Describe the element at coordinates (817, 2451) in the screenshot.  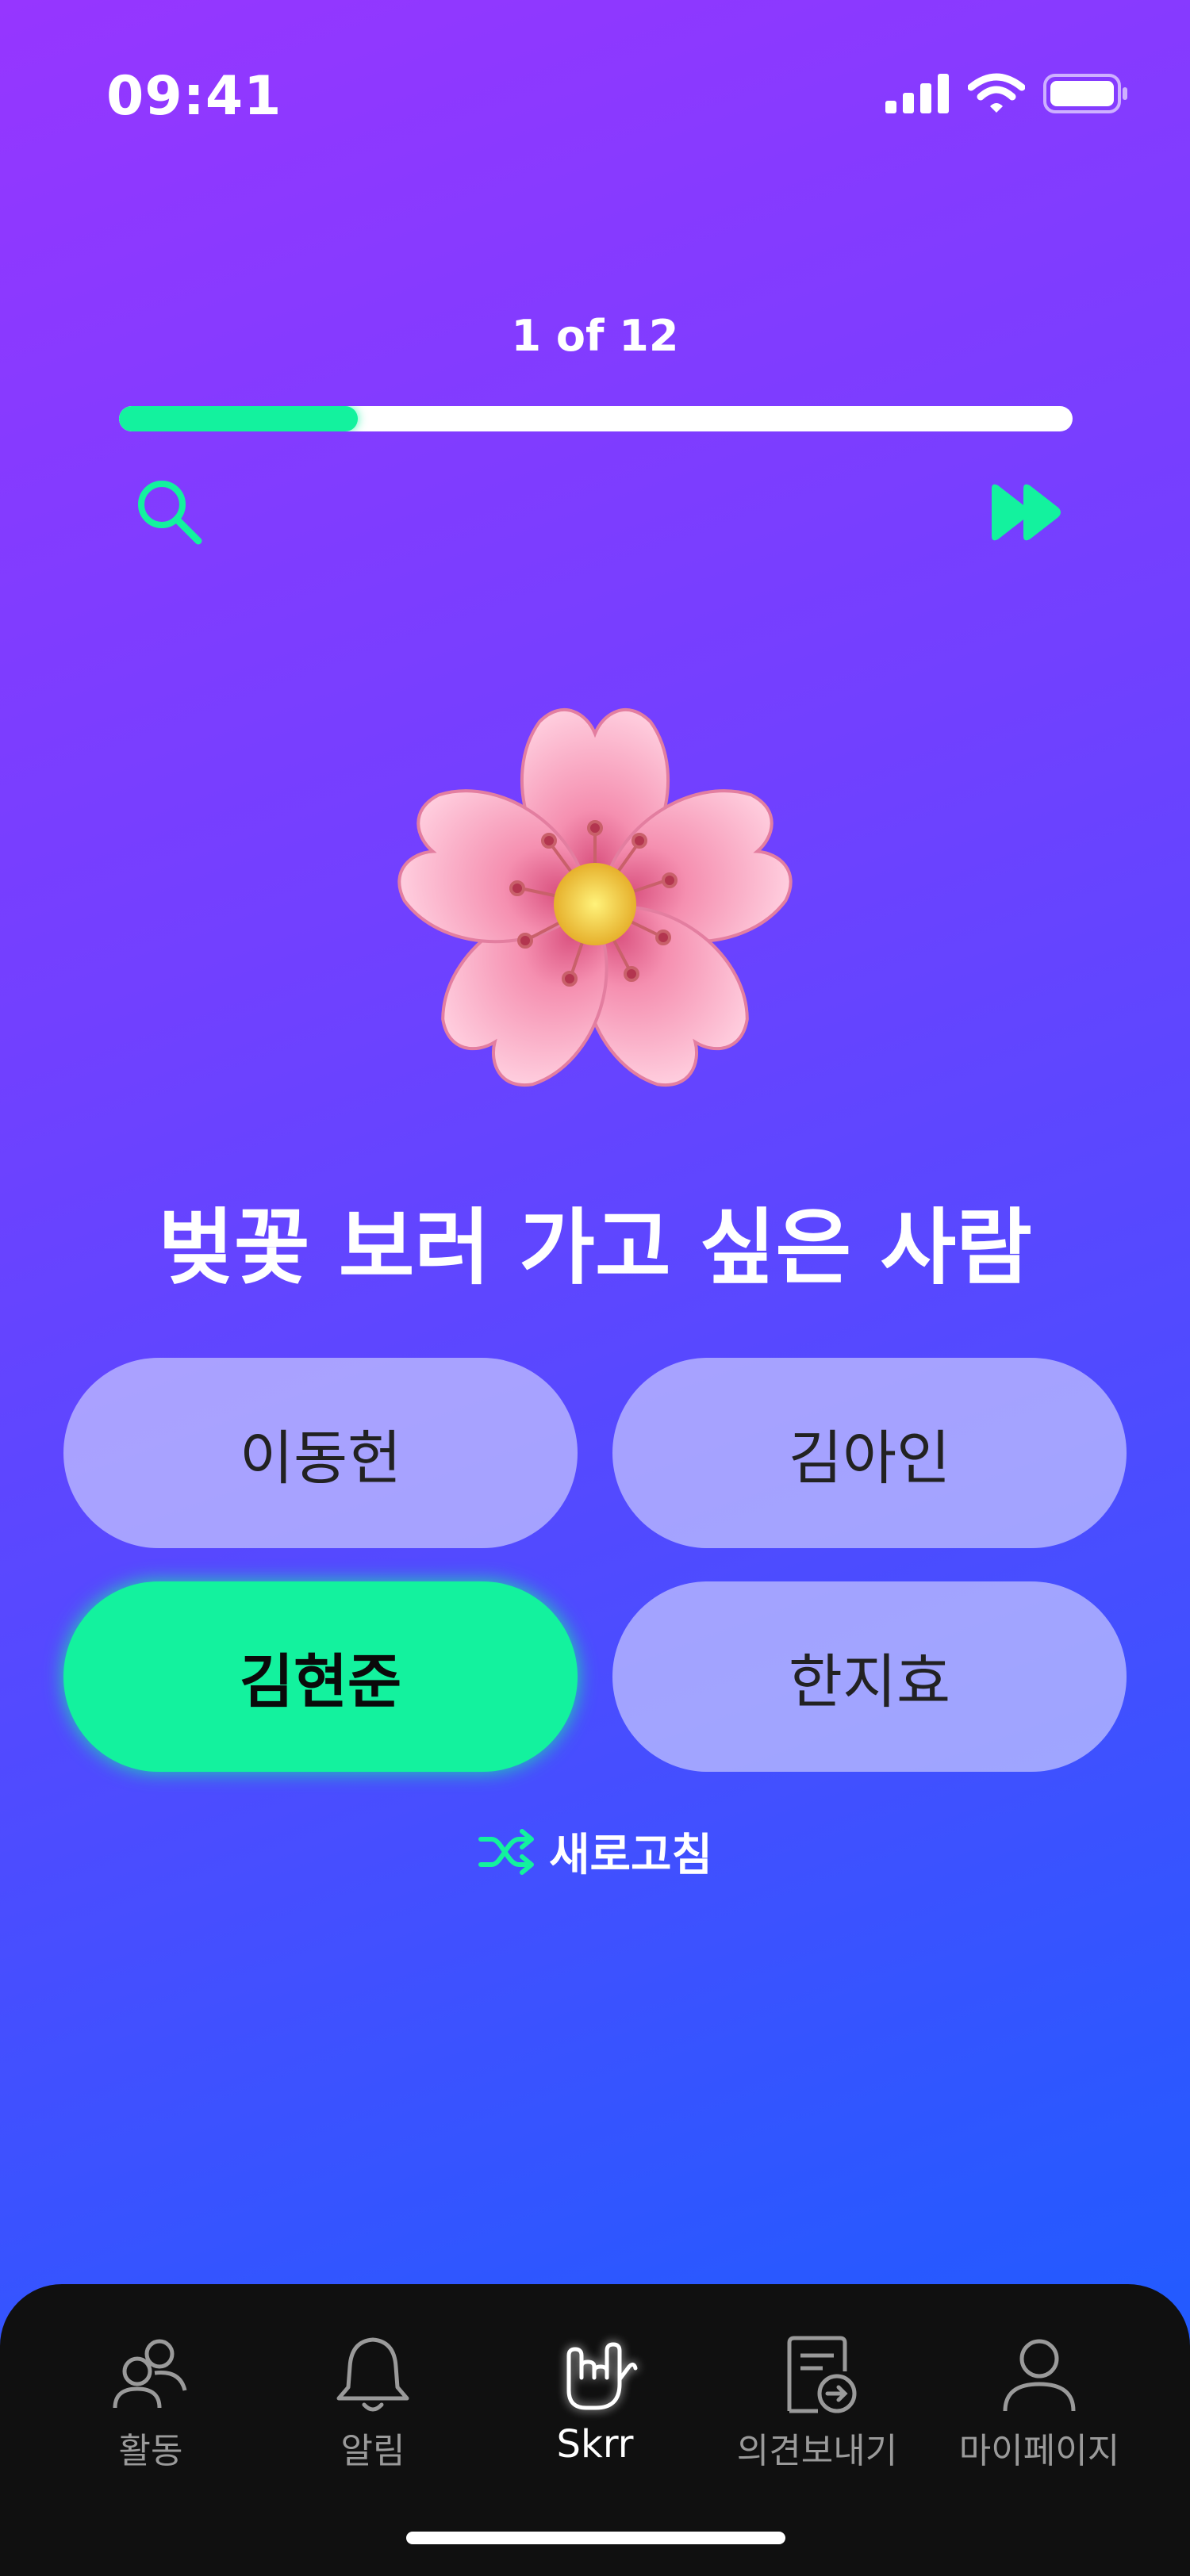
I see `tab-label-feedback: 의견보내기` at that location.